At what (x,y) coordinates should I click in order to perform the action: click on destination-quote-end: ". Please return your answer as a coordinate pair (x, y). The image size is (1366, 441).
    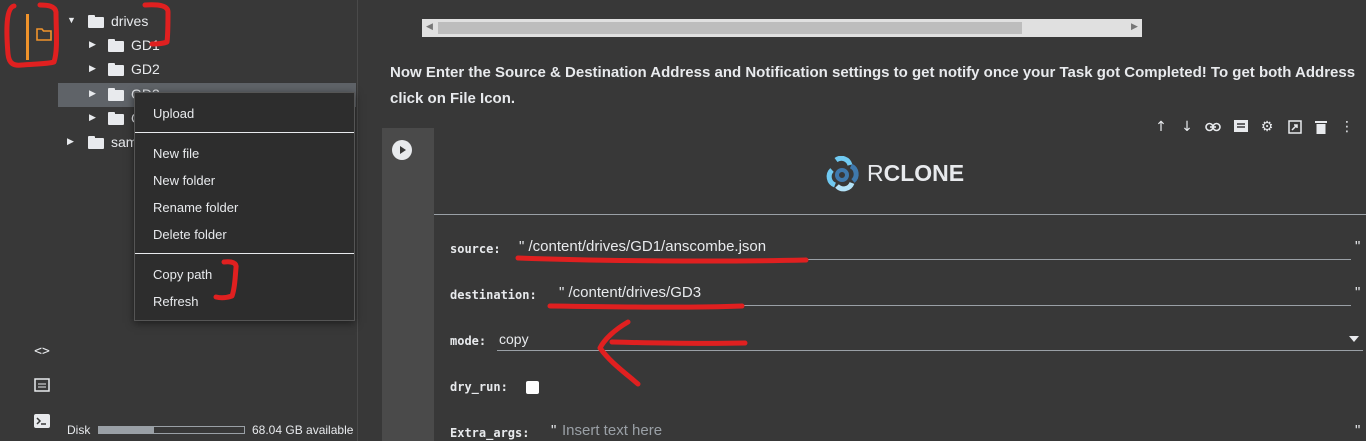
    Looking at the image, I should click on (1358, 292).